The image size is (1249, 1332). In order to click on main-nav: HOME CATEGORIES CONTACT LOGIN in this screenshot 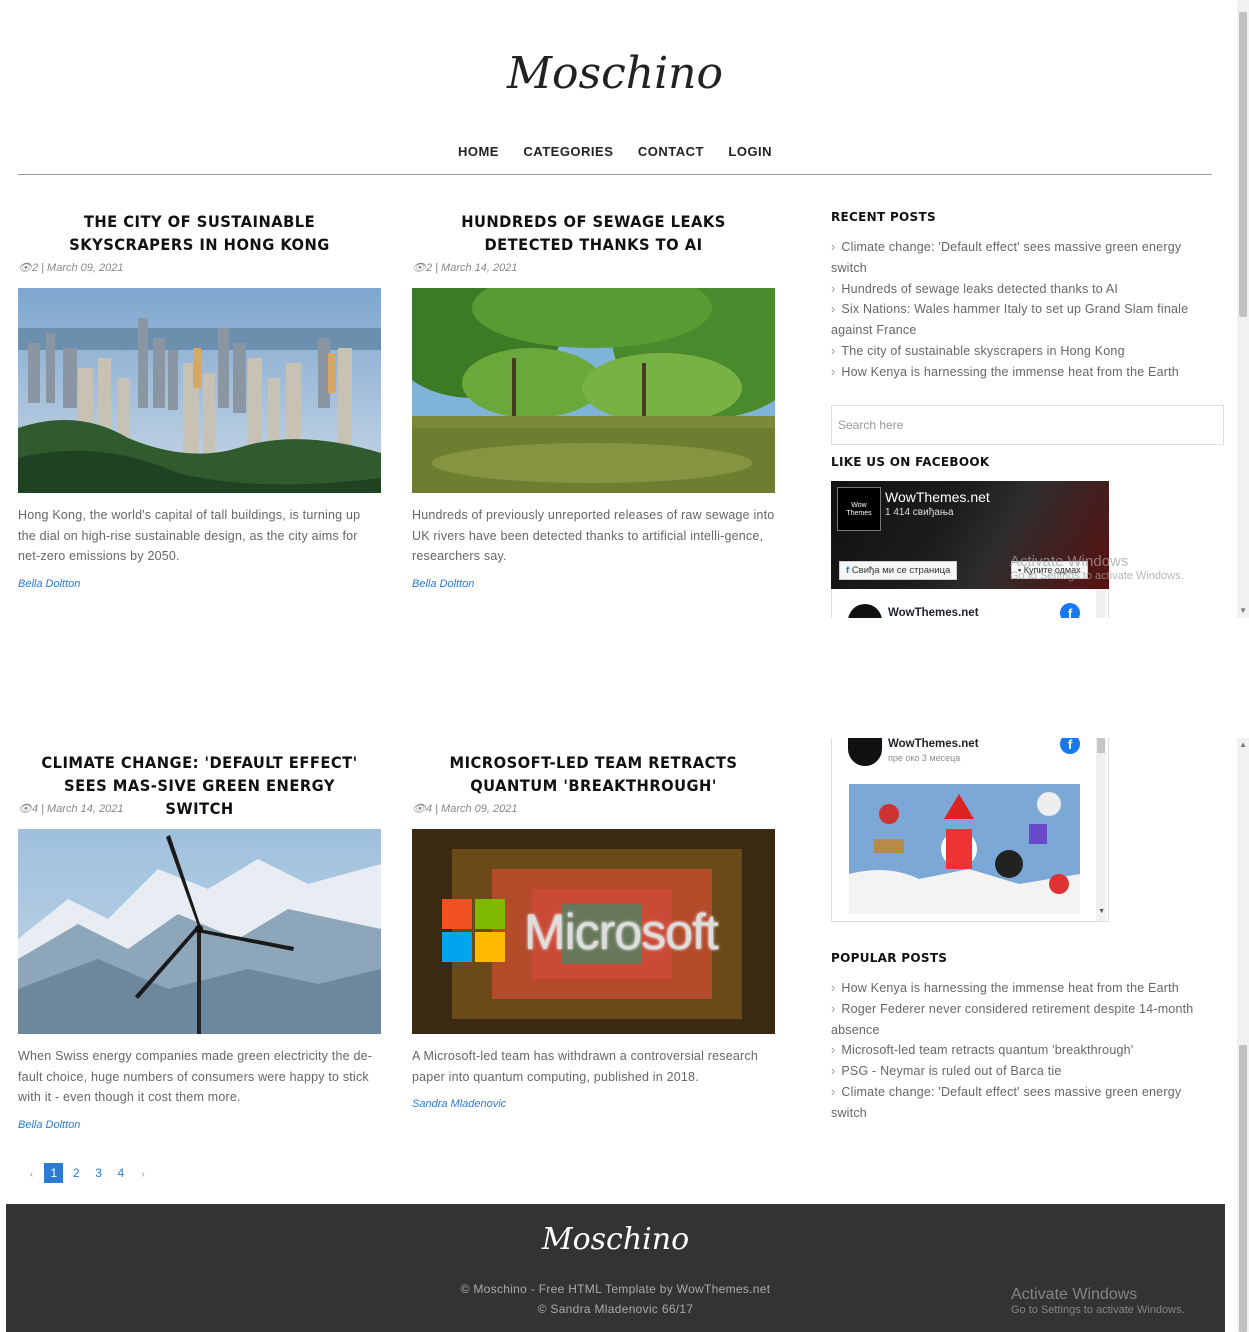, I will do `click(615, 152)`.